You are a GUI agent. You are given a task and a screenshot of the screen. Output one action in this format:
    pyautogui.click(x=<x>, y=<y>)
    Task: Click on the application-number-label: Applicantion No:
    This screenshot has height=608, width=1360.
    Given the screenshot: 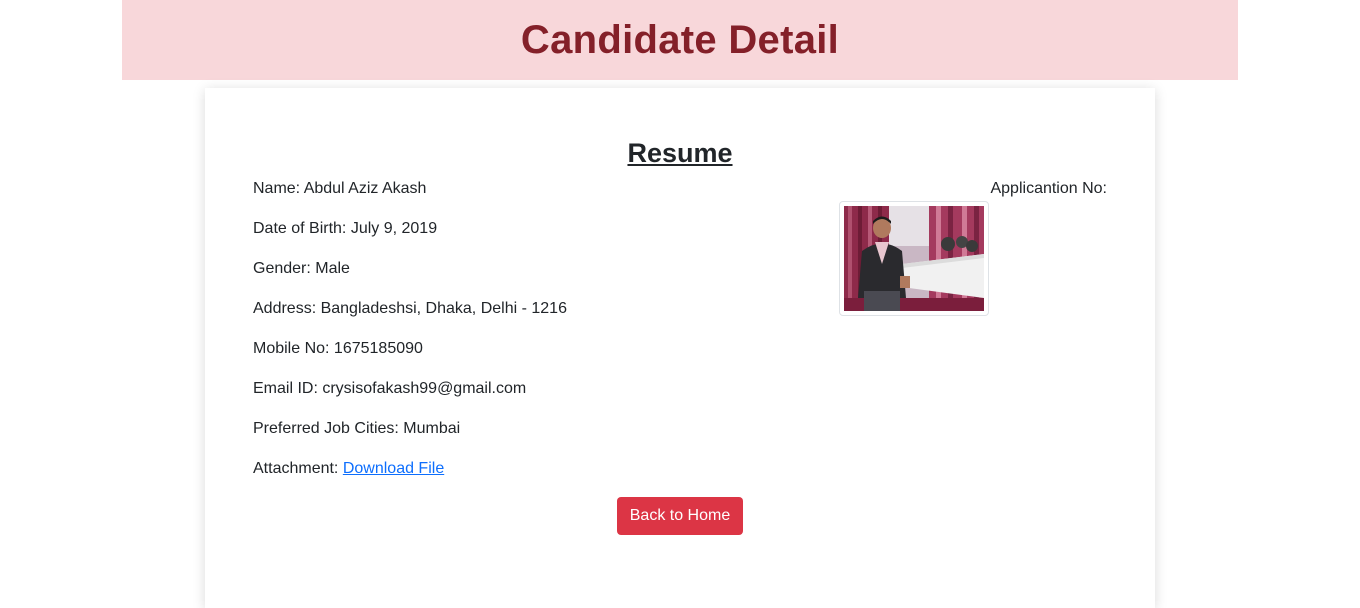 What is the action you would take?
    pyautogui.click(x=1048, y=188)
    